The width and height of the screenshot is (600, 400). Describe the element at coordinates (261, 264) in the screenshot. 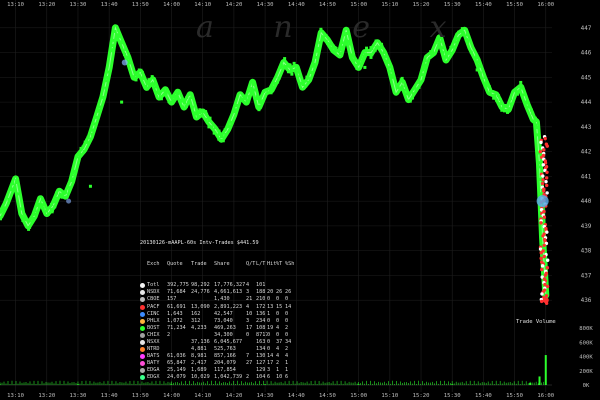

I see `stats-header-cell: L/T` at that location.